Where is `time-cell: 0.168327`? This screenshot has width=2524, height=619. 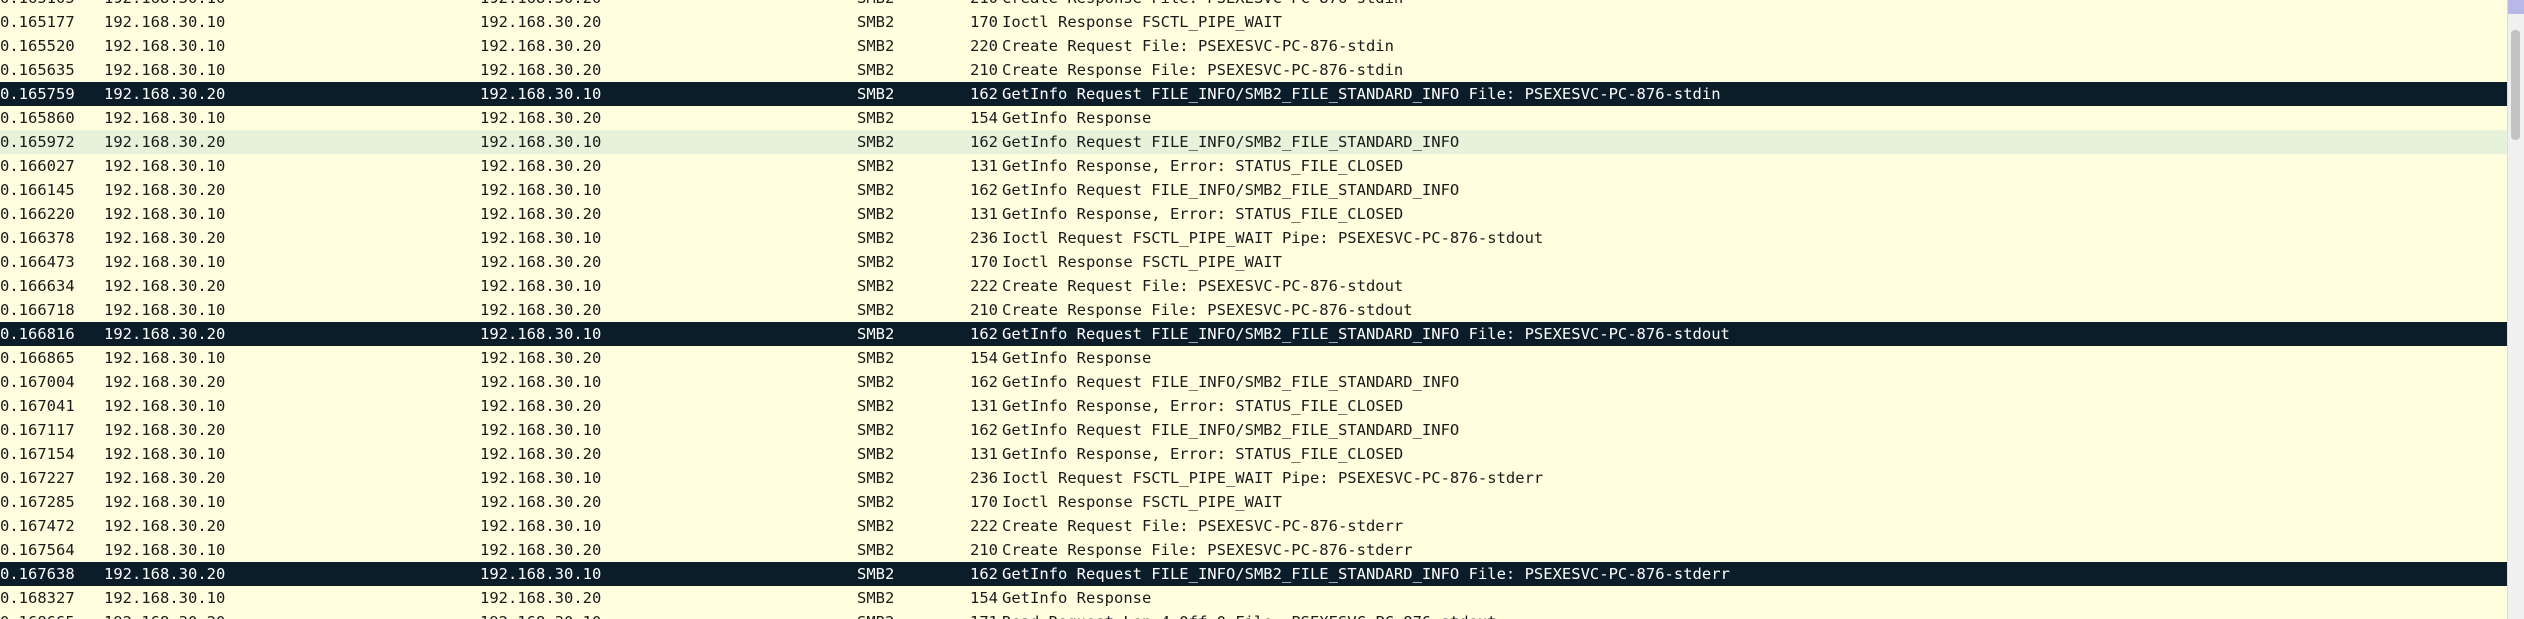
time-cell: 0.168327 is located at coordinates (37, 598).